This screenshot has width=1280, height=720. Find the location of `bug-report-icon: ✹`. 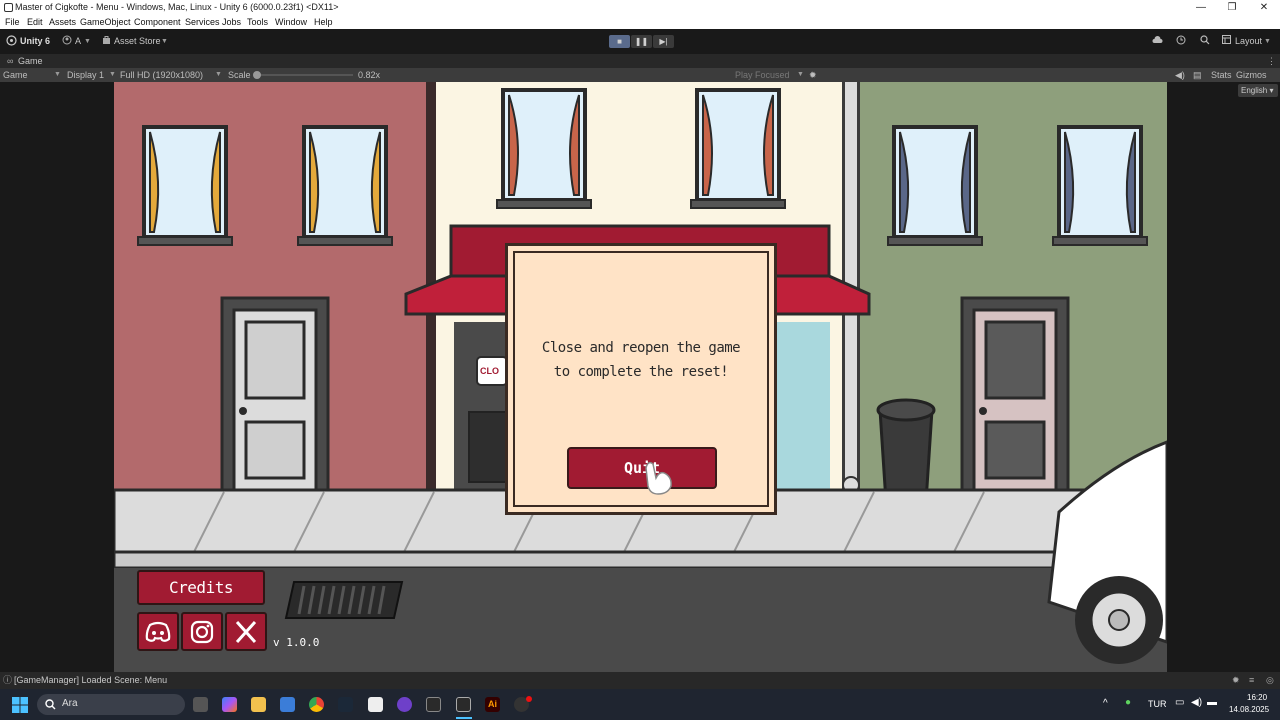

bug-report-icon: ✹ is located at coordinates (1236, 680).